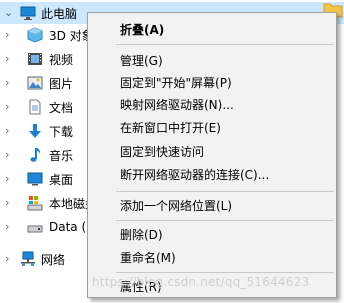  Describe the element at coordinates (28, 258) in the screenshot. I see `network-icon` at that location.